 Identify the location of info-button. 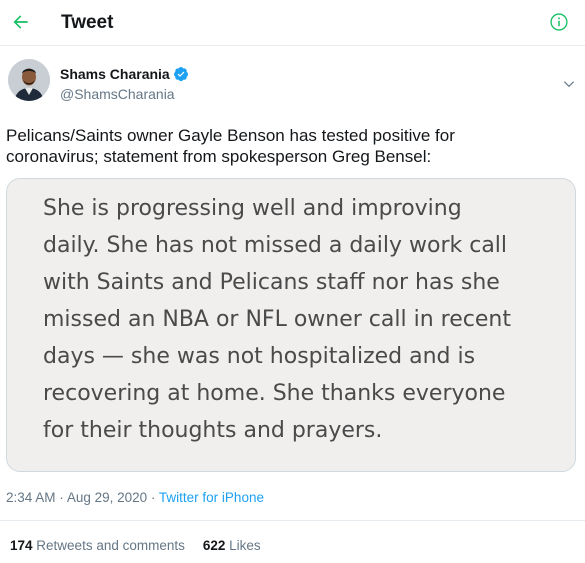
(559, 22).